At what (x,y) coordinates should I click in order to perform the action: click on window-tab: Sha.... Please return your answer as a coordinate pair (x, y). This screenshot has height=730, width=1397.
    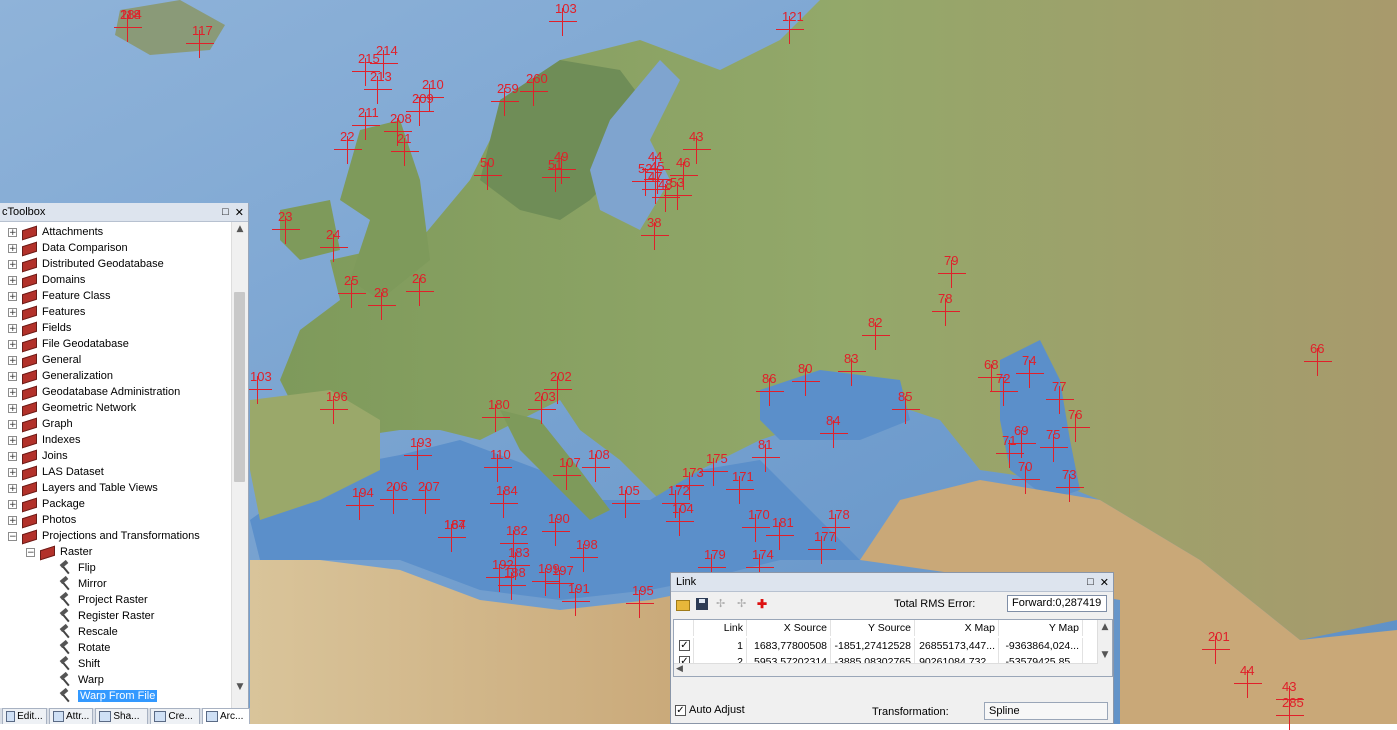
    Looking at the image, I should click on (122, 716).